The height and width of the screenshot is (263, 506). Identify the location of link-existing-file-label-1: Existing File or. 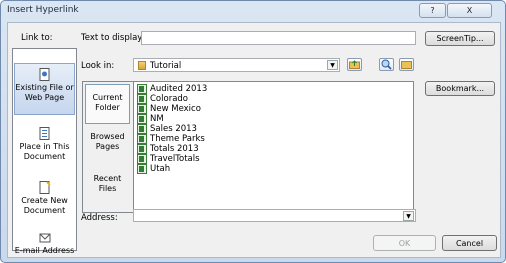
(44, 87).